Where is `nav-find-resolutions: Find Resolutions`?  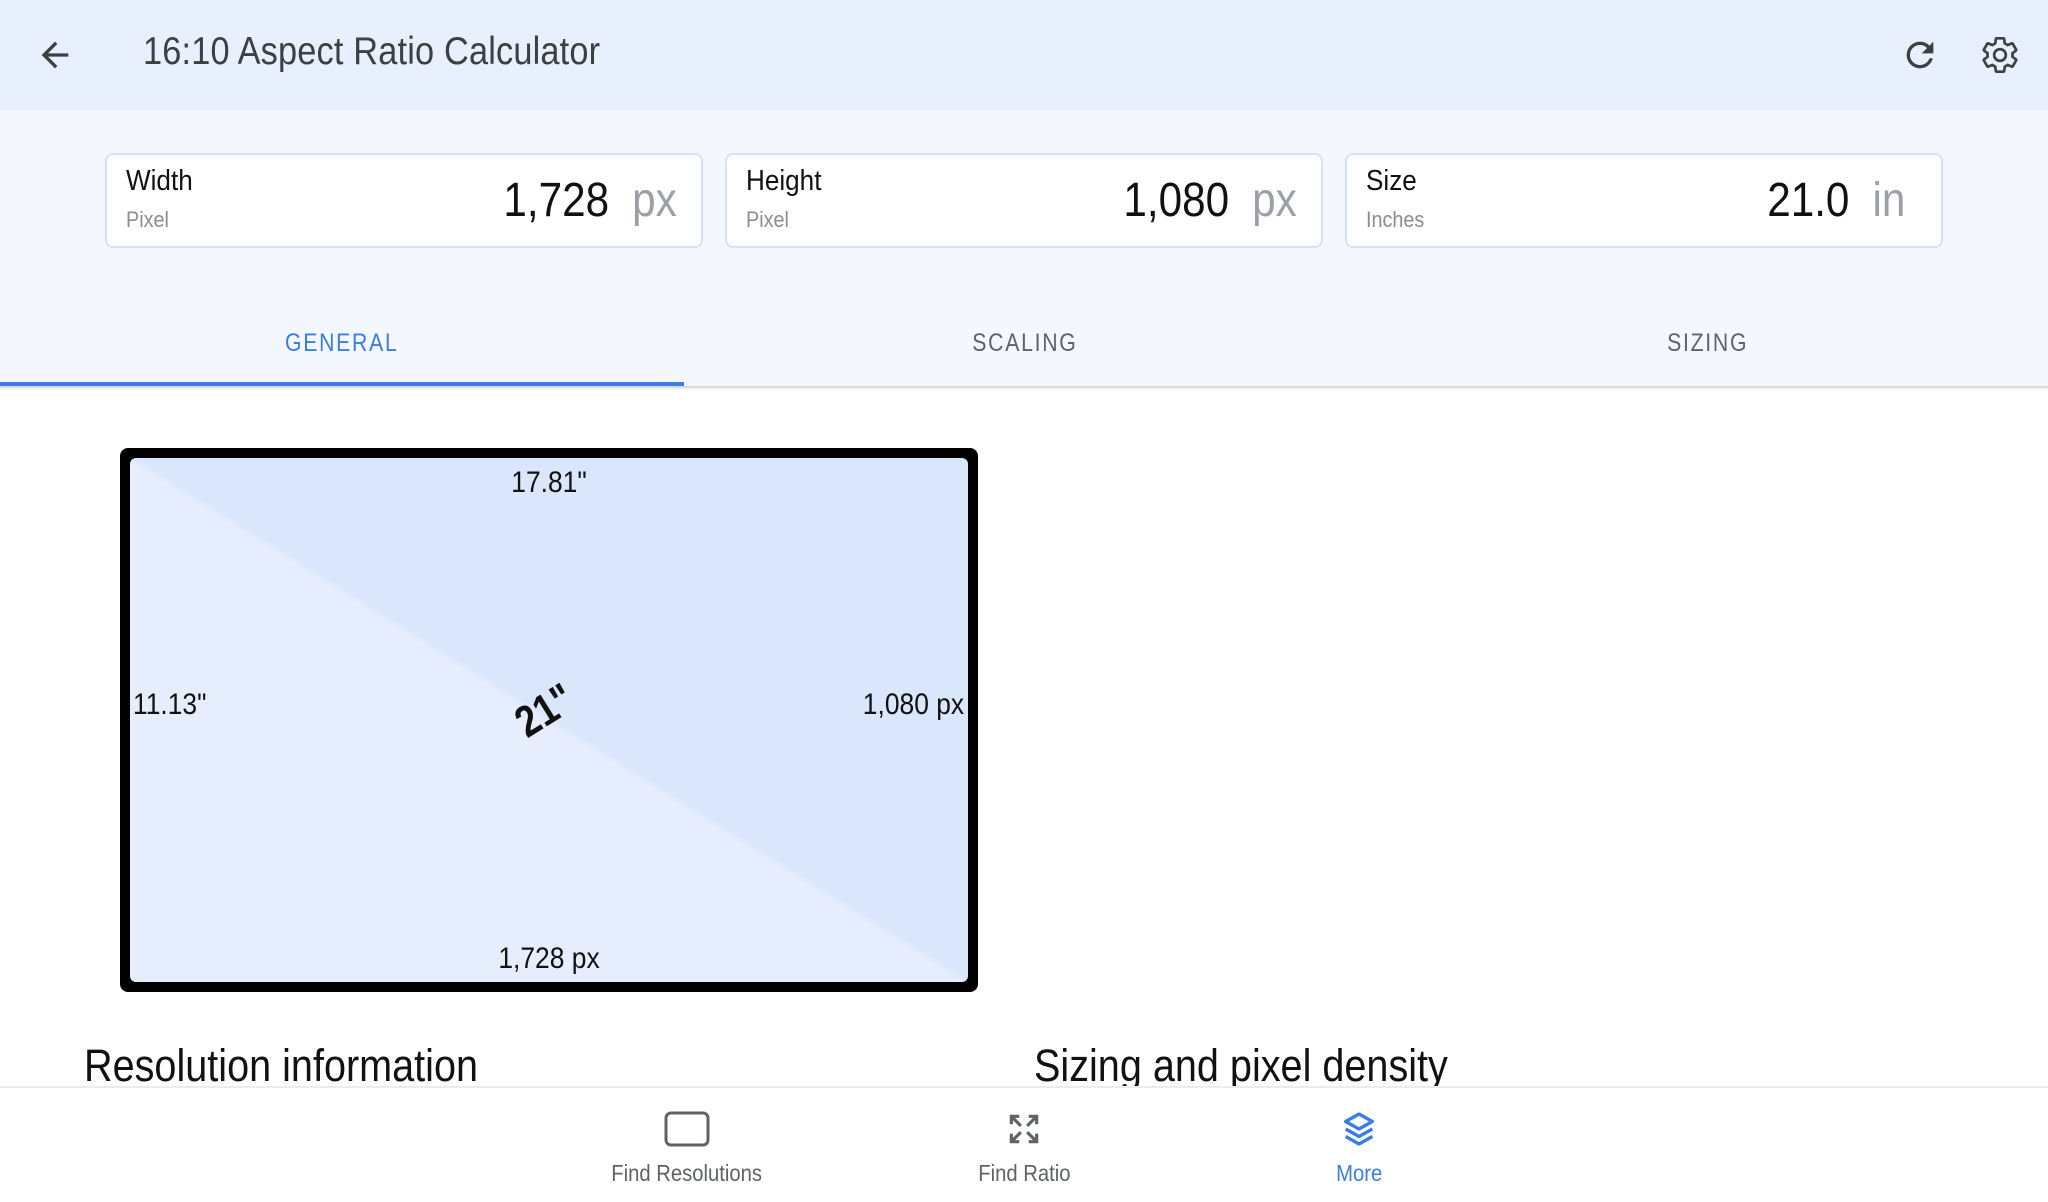
nav-find-resolutions: Find Resolutions is located at coordinates (687, 1153).